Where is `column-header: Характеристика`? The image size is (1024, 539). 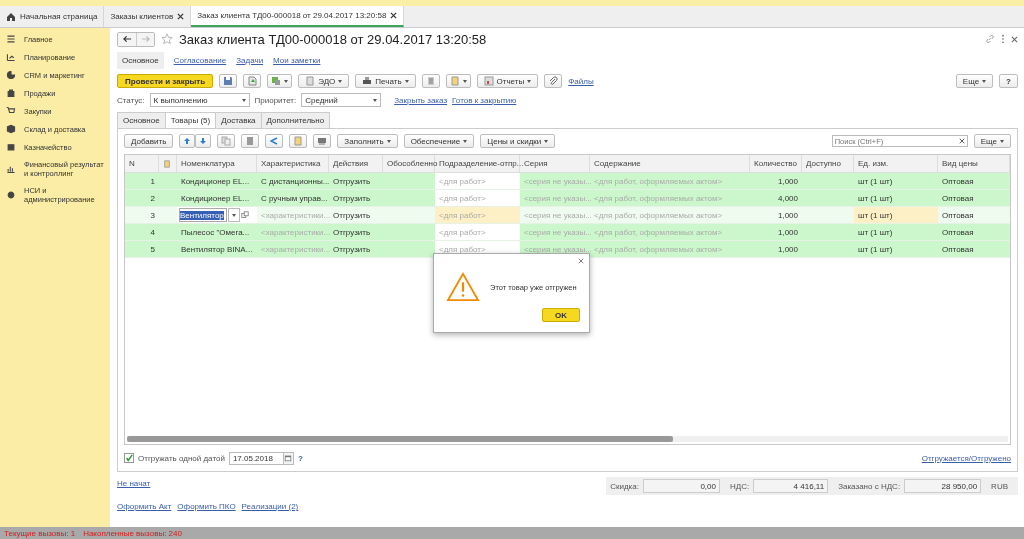 column-header: Характеристика is located at coordinates (293, 163).